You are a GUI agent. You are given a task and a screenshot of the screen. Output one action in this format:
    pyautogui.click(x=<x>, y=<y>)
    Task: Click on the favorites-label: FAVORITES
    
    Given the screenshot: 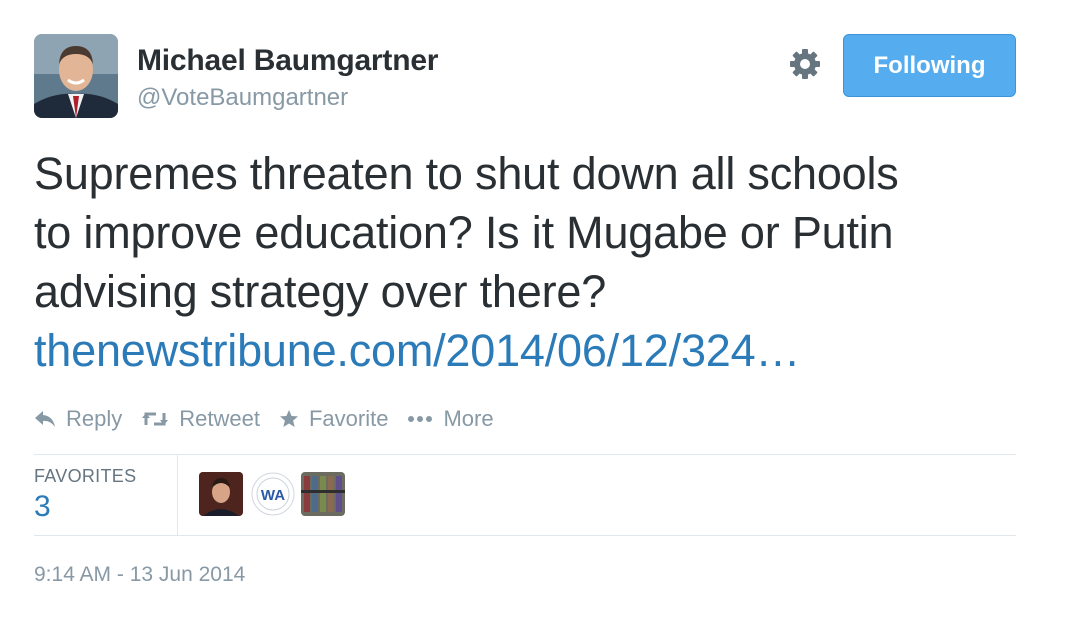 What is the action you would take?
    pyautogui.click(x=85, y=476)
    